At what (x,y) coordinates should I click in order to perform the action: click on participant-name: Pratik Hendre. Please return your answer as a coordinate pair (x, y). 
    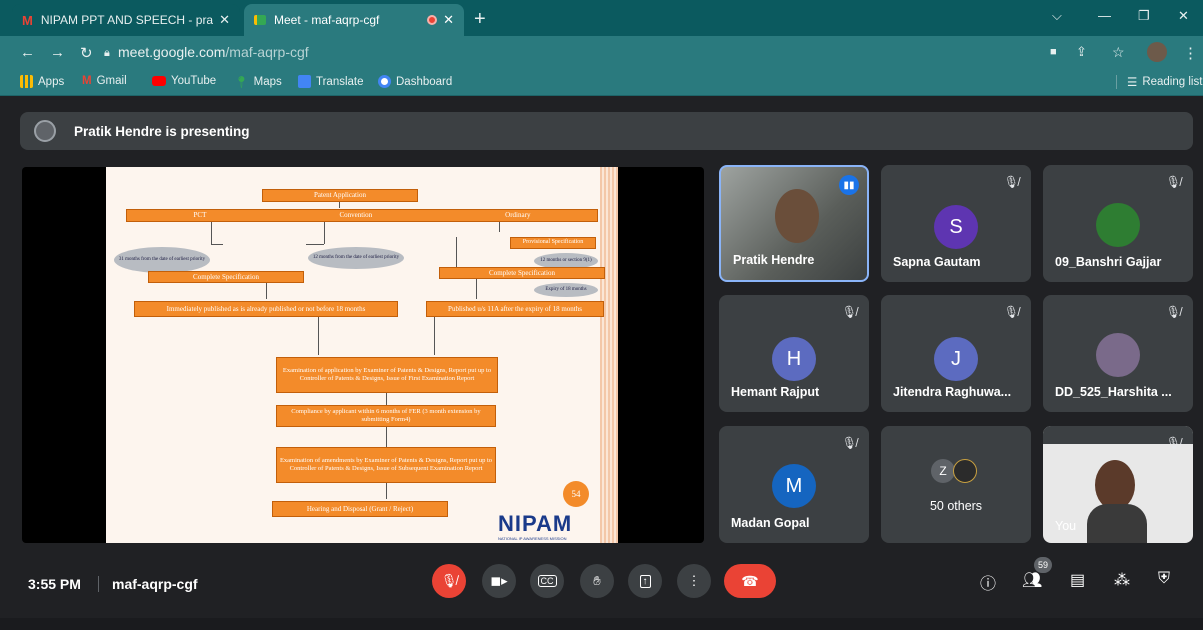
    Looking at the image, I should click on (774, 260).